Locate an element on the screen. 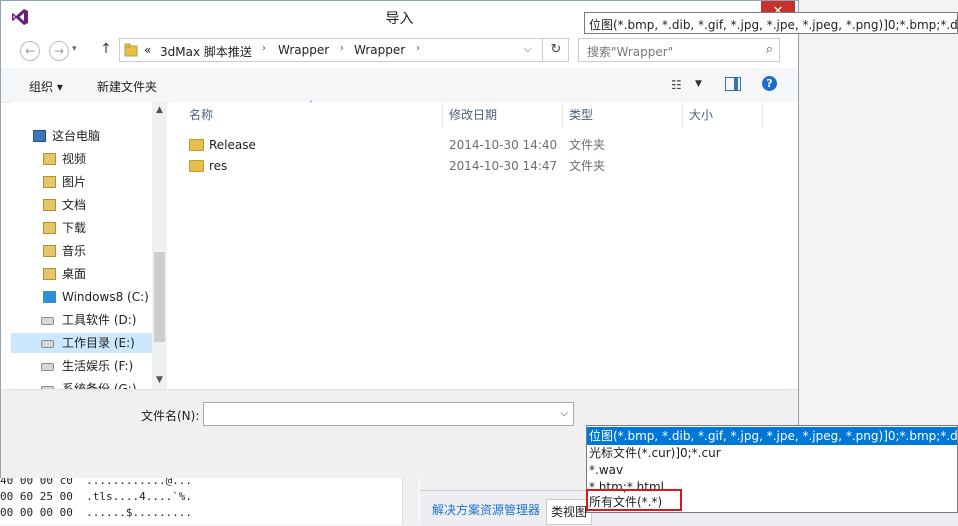 Image resolution: width=958 pixels, height=526 pixels. sidebar-item-drive-f: 生活娱乐 (F:) is located at coordinates (83, 366).